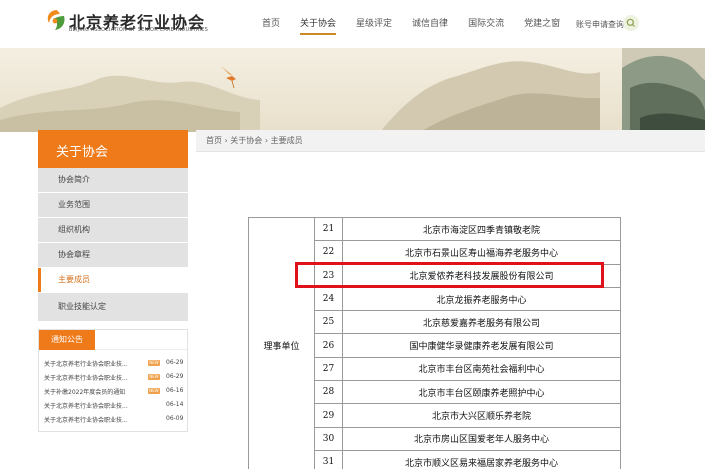 This screenshot has height=469, width=705. I want to click on member-number: 25, so click(328, 322).